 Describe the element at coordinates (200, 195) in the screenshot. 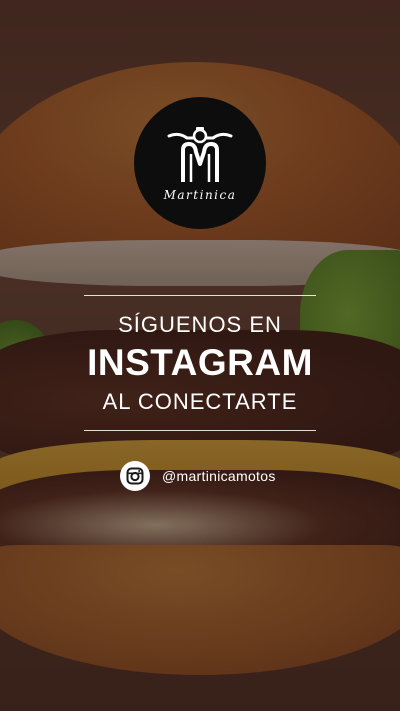

I see `brand-name: Martinica` at that location.